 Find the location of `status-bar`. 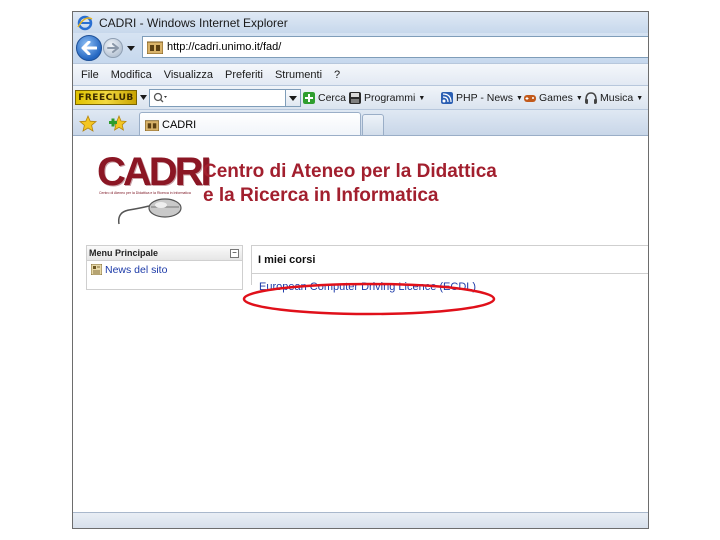

status-bar is located at coordinates (360, 520).